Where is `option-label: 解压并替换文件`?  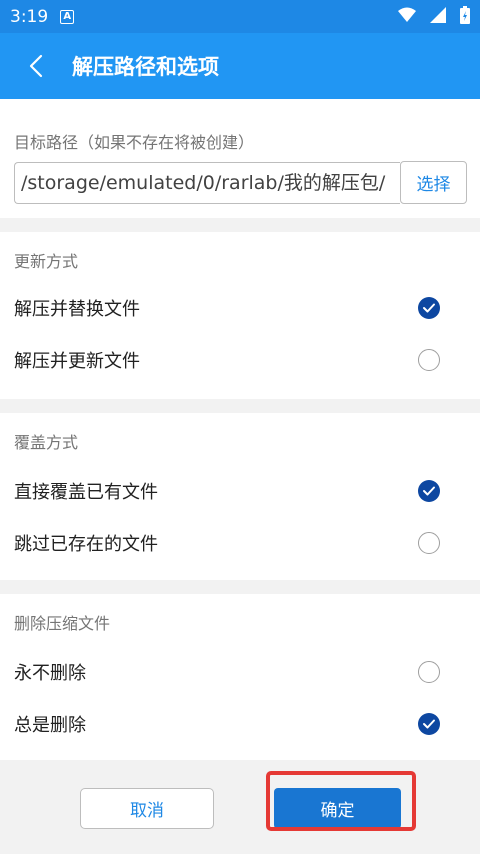 option-label: 解压并替换文件 is located at coordinates (77, 309).